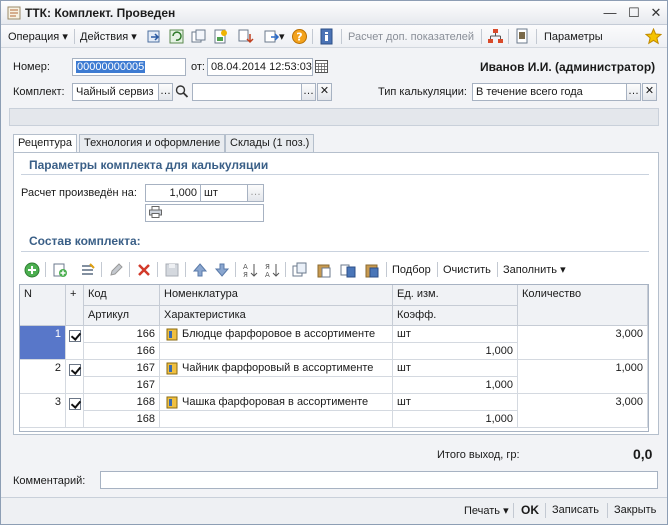 Image resolution: width=668 pixels, height=525 pixels. Describe the element at coordinates (108, 37) in the screenshot. I see `actions-menu: Действия ▾` at that location.